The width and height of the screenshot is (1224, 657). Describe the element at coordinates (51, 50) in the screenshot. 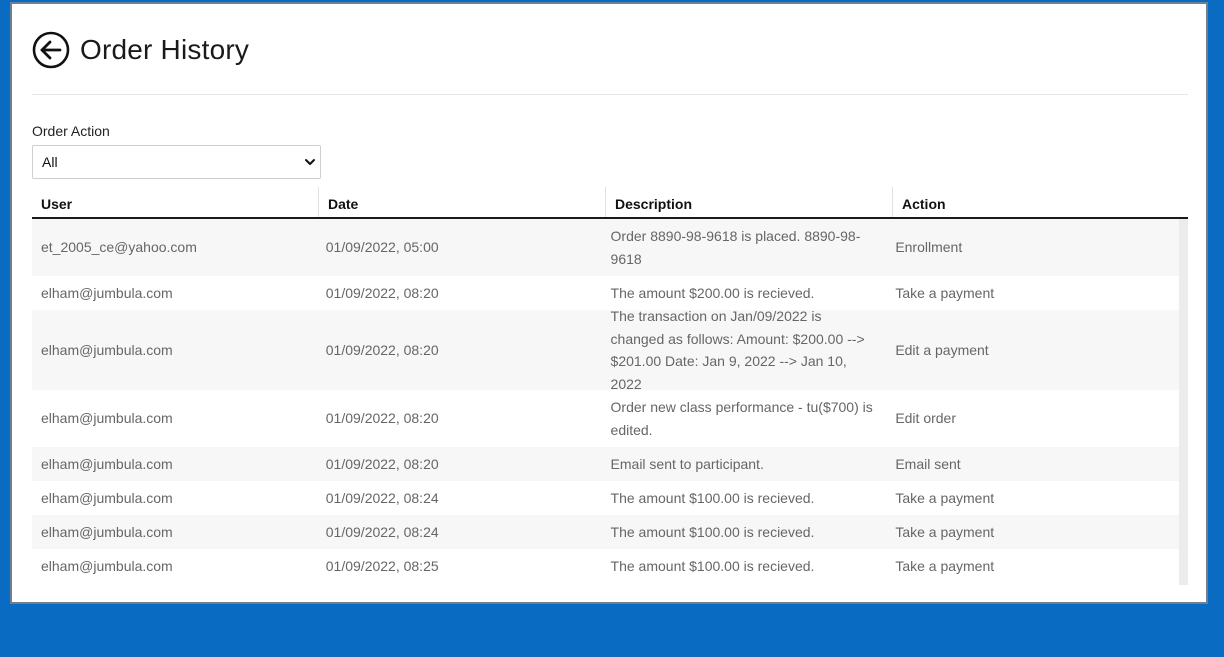

I see `arrow-left-circle-icon` at that location.